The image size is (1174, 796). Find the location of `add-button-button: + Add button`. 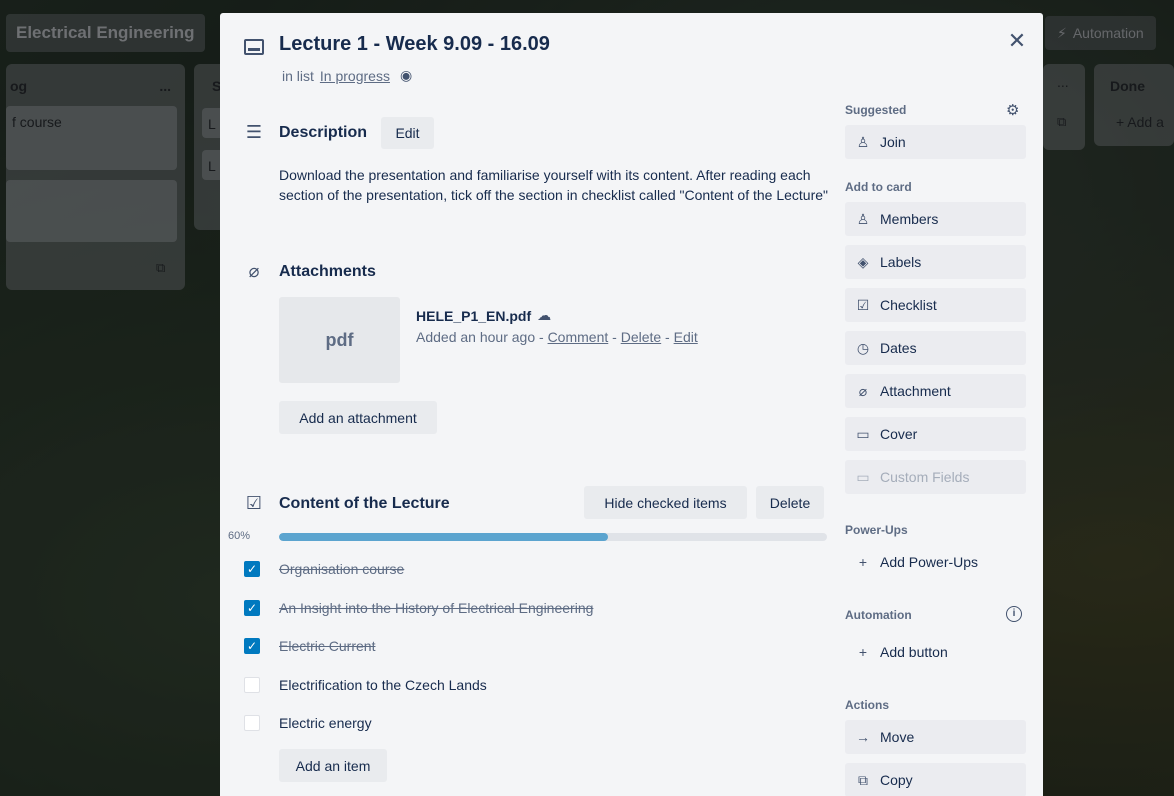

add-button-button: + Add button is located at coordinates (935, 652).